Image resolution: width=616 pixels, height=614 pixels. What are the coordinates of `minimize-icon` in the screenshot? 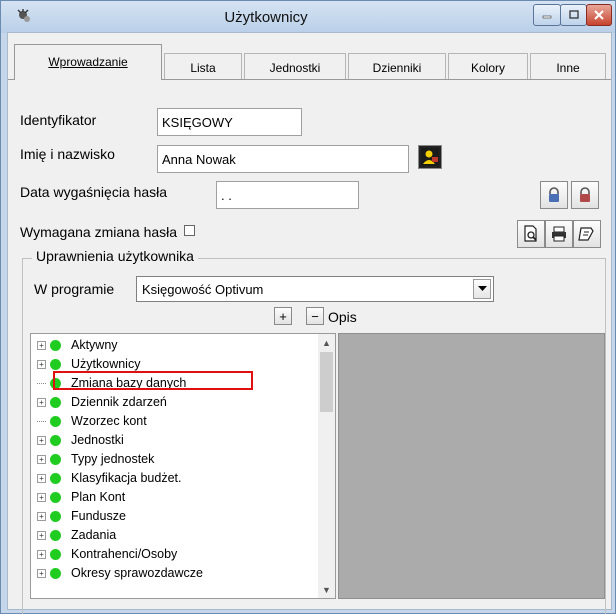 It's located at (547, 17).